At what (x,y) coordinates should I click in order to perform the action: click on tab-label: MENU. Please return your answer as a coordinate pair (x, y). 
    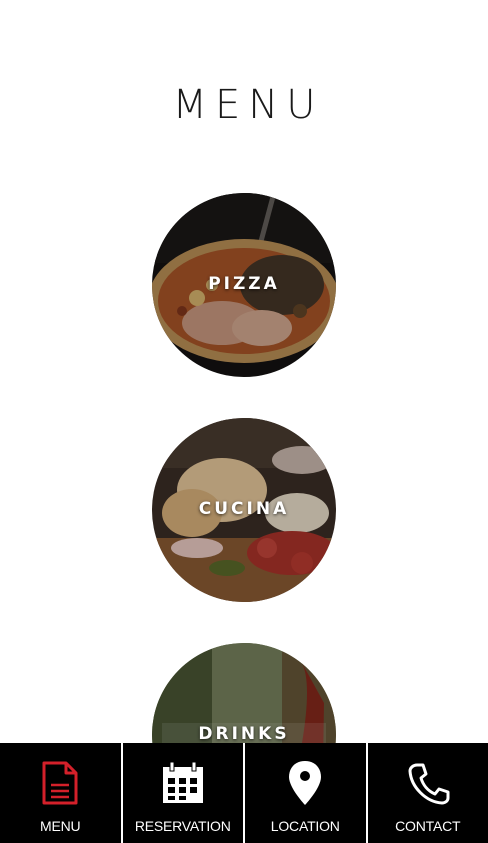
    Looking at the image, I should click on (60, 826).